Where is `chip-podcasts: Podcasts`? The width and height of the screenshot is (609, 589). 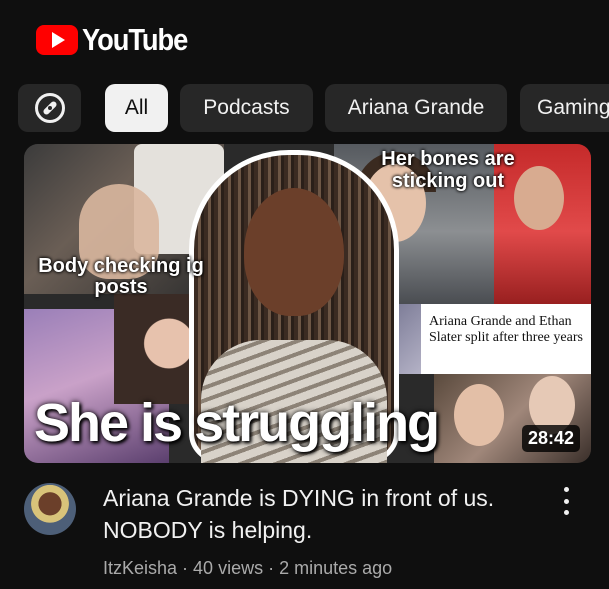 chip-podcasts: Podcasts is located at coordinates (246, 108).